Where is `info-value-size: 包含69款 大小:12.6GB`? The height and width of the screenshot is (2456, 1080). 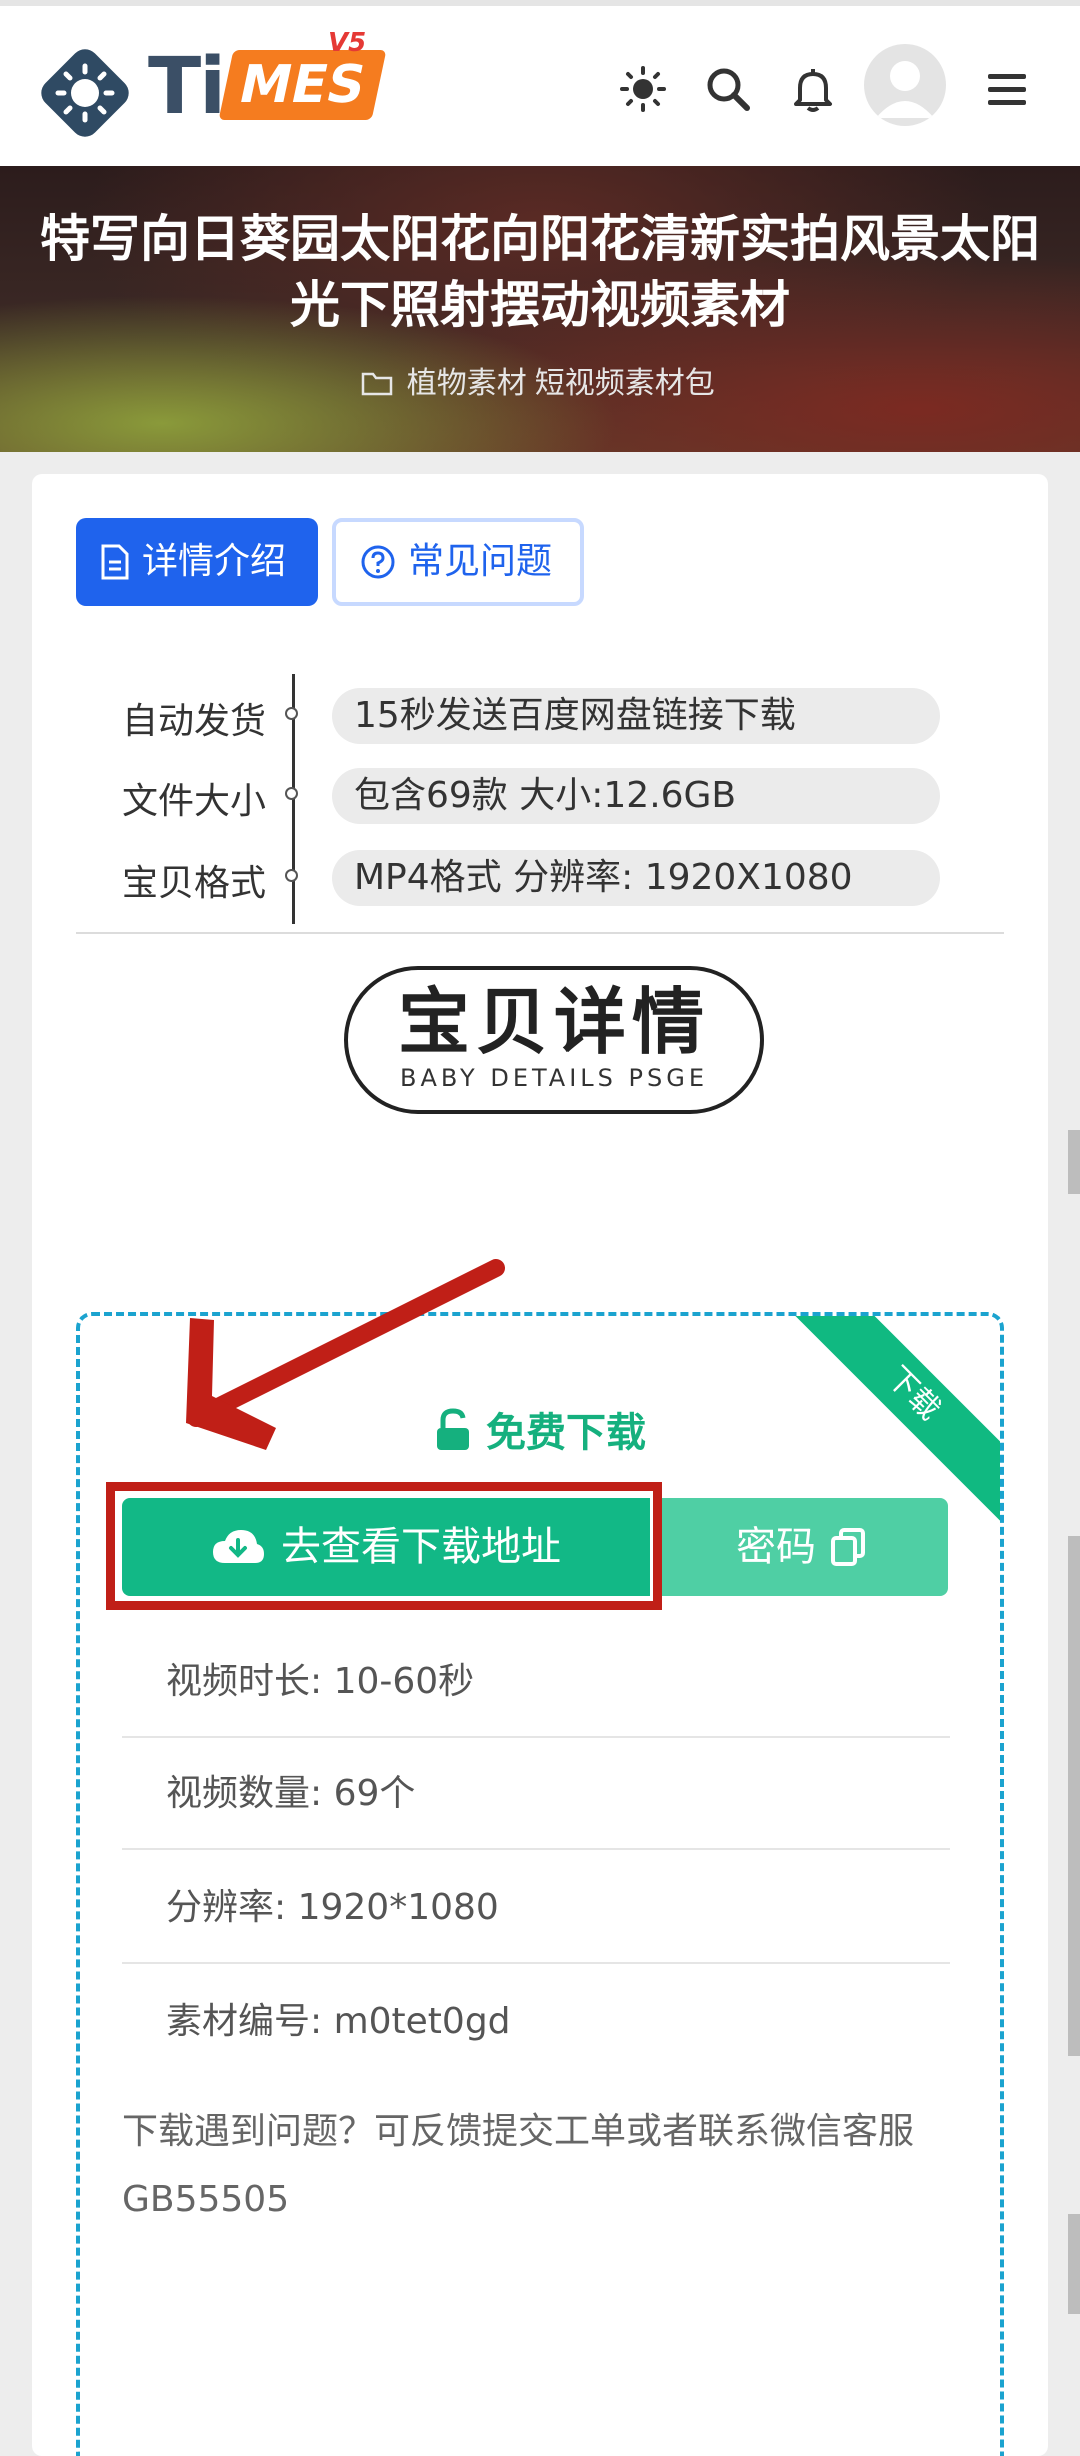
info-value-size: 包含69款 大小:12.6GB is located at coordinates (636, 796).